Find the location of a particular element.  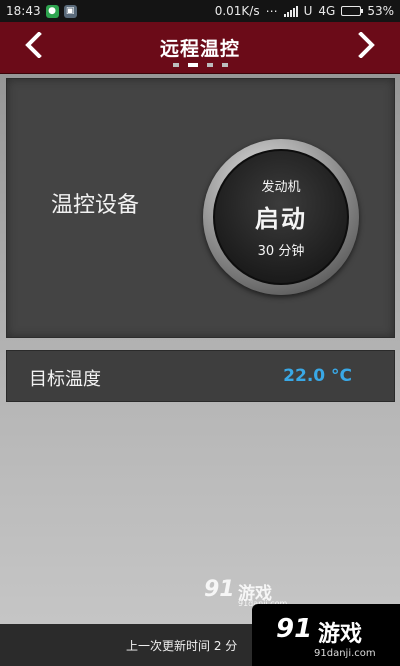

engine-action: 启动 is located at coordinates (281, 218).